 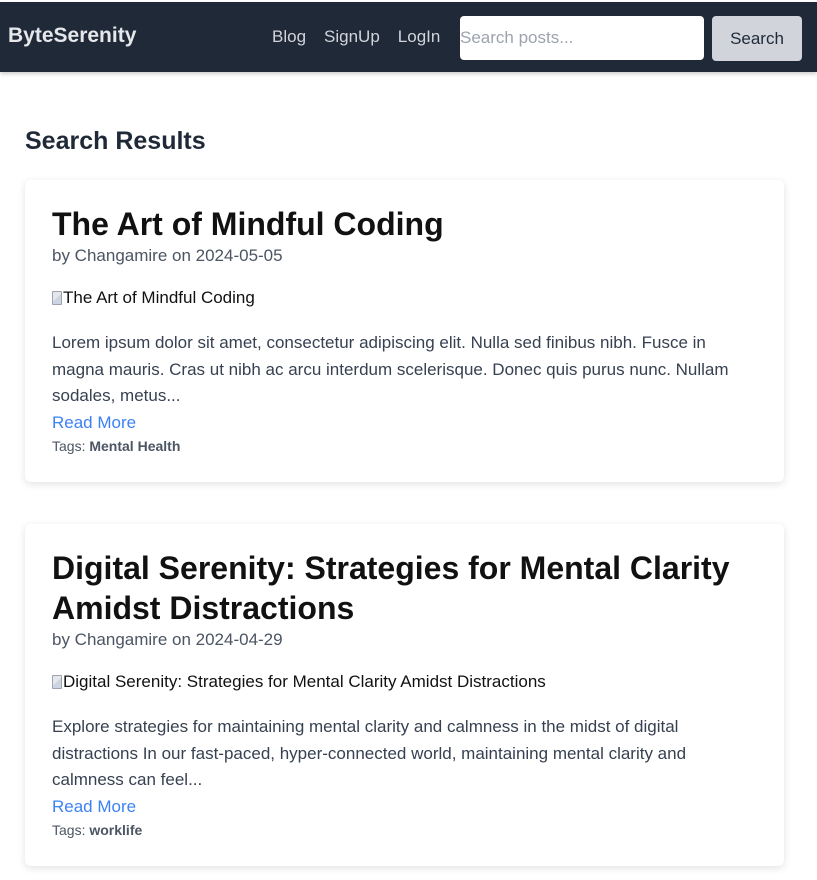 I want to click on page-title: Search Results, so click(x=115, y=141).